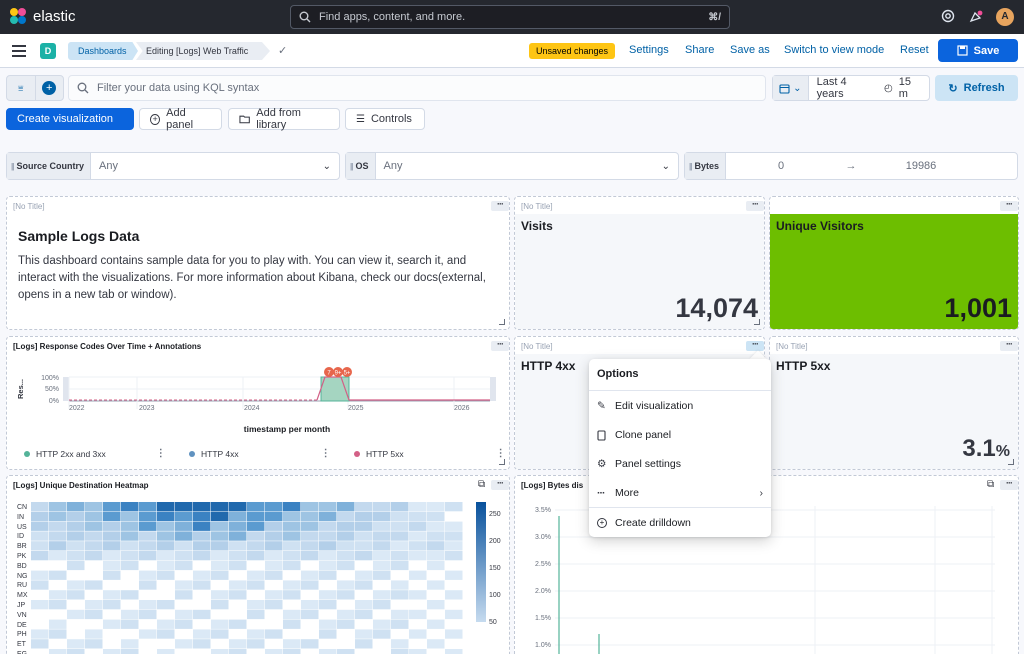 The image size is (1024, 654). I want to click on y-tick-label: 100%, so click(50, 378).